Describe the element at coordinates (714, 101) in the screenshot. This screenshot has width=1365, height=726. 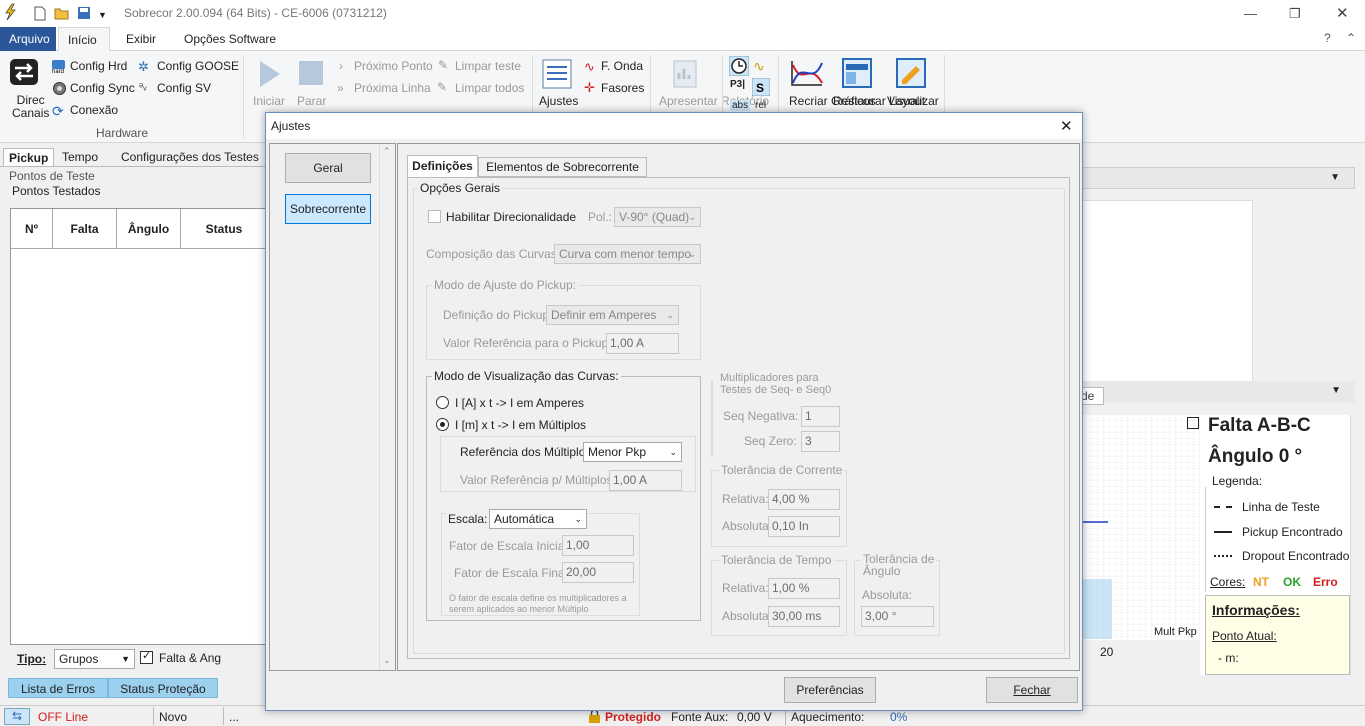
I see `apresentar-relatorio-button: Apresentar Relatório` at that location.